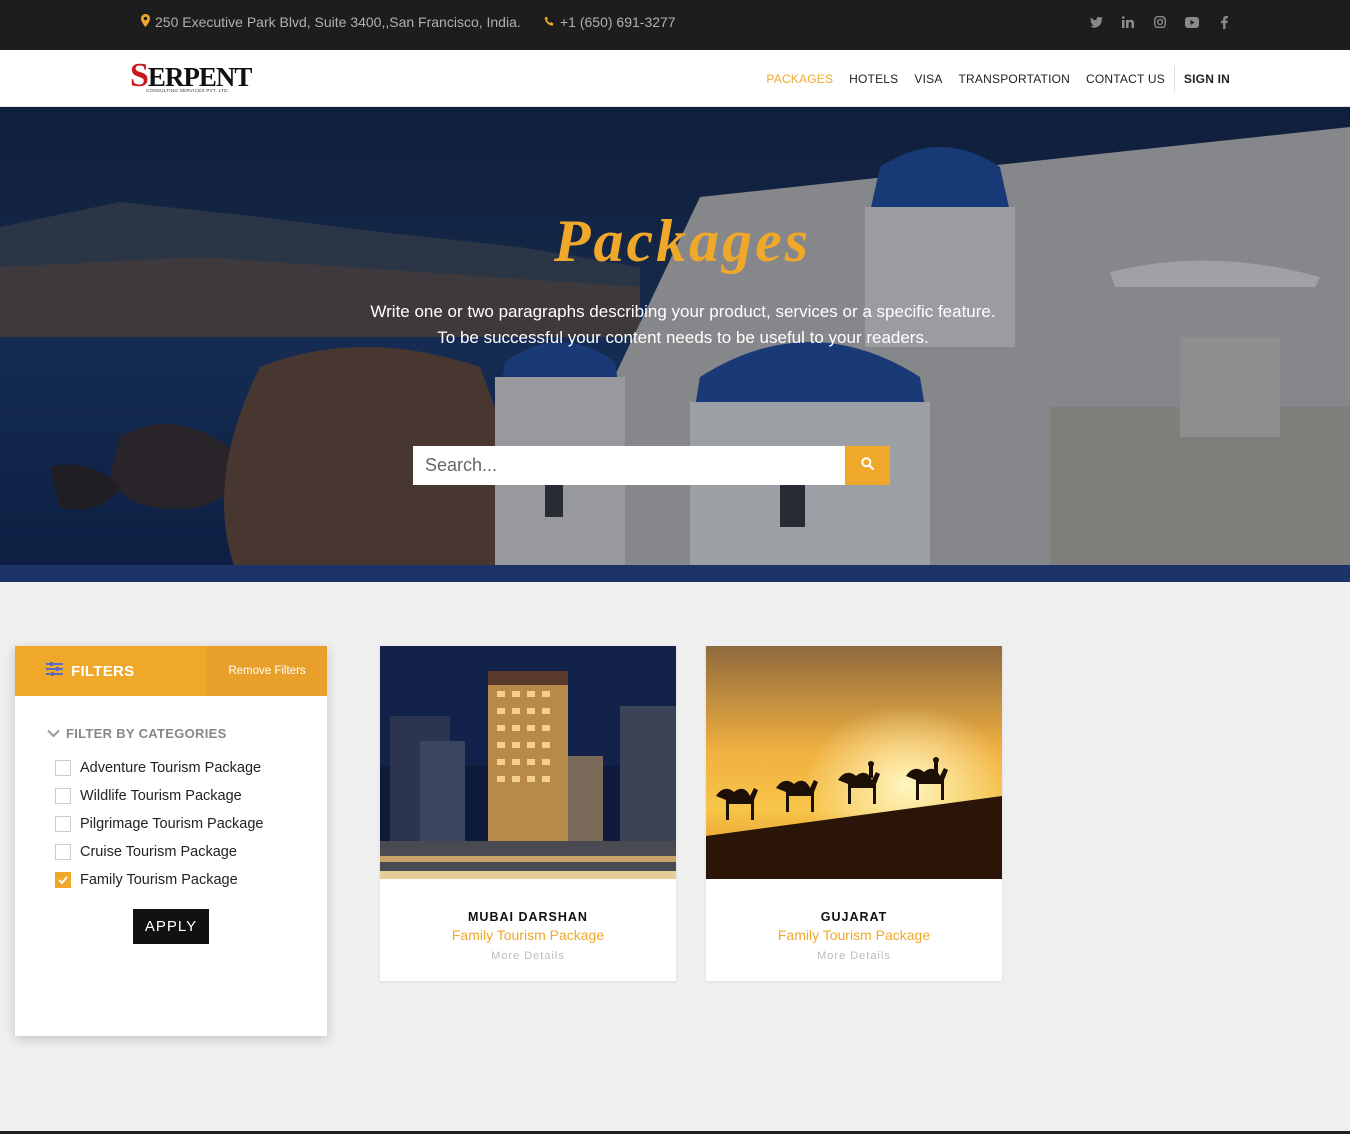 The width and height of the screenshot is (1350, 1134). I want to click on filters-title: FILTERS, so click(111, 671).